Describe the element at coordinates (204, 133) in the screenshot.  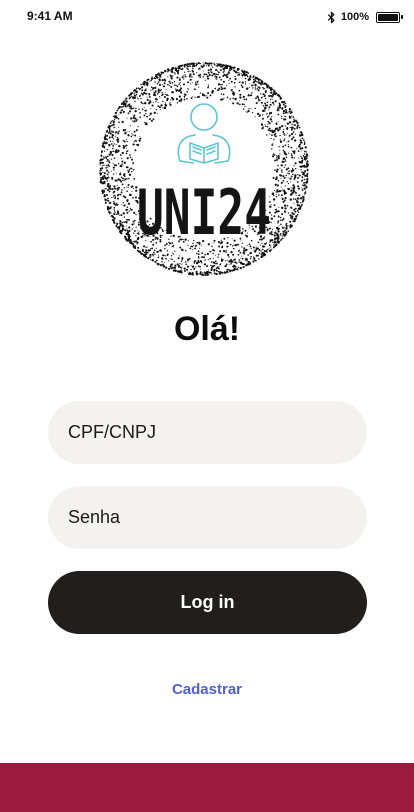
I see `reader-with-book-icon` at that location.